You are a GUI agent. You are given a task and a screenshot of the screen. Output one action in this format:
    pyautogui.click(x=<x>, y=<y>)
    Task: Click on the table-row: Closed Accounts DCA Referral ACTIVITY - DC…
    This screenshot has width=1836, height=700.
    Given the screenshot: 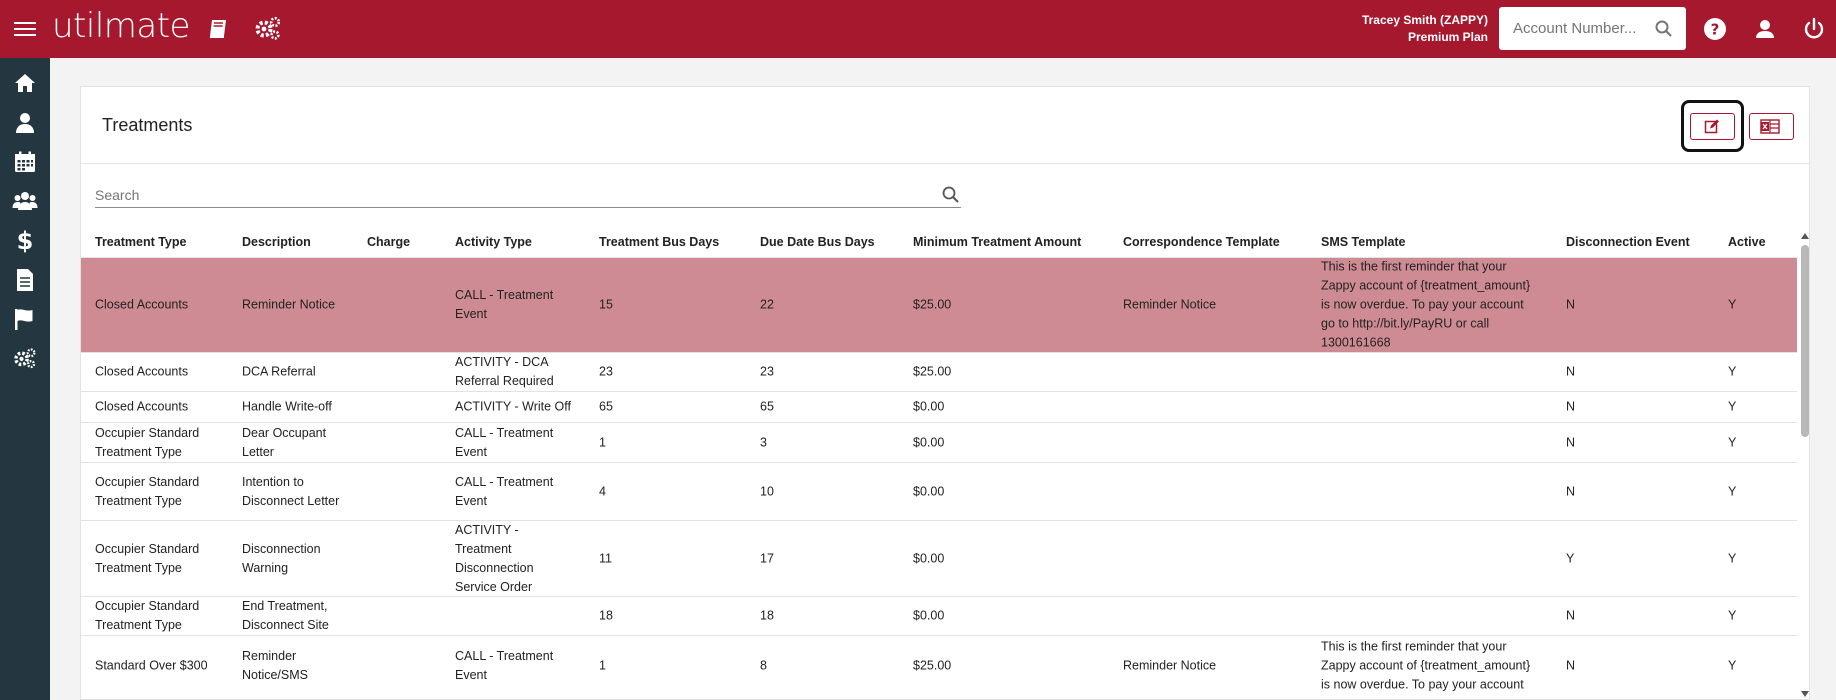 What is the action you would take?
    pyautogui.click(x=939, y=371)
    